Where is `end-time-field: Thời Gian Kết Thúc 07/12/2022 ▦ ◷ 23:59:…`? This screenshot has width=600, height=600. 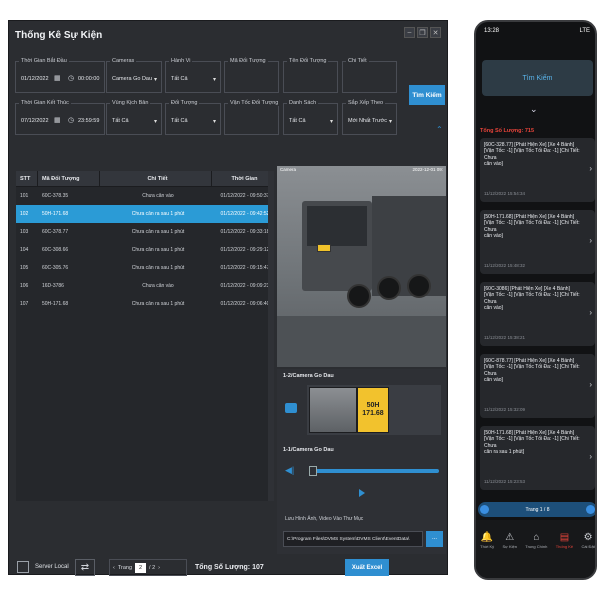 end-time-field: Thời Gian Kết Thúc 07/12/2022 ▦ ◷ 23:59:… is located at coordinates (60, 117).